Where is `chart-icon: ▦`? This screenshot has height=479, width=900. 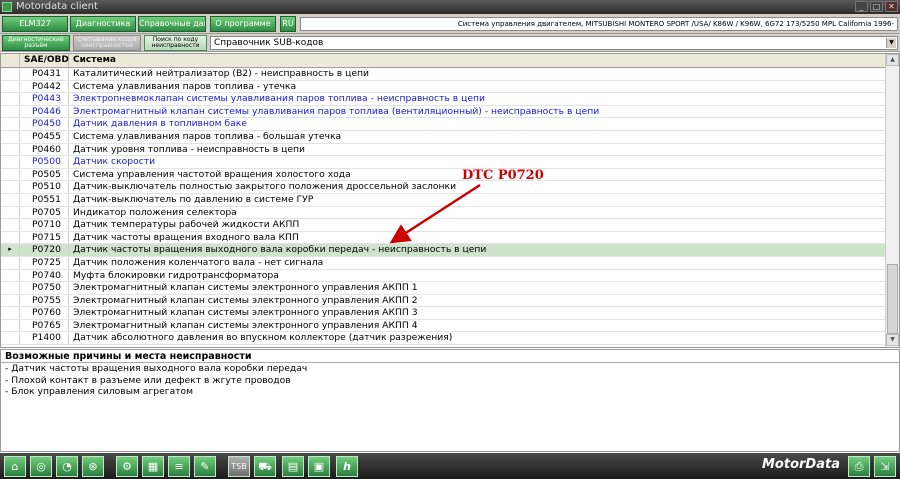 chart-icon: ▦ is located at coordinates (153, 466).